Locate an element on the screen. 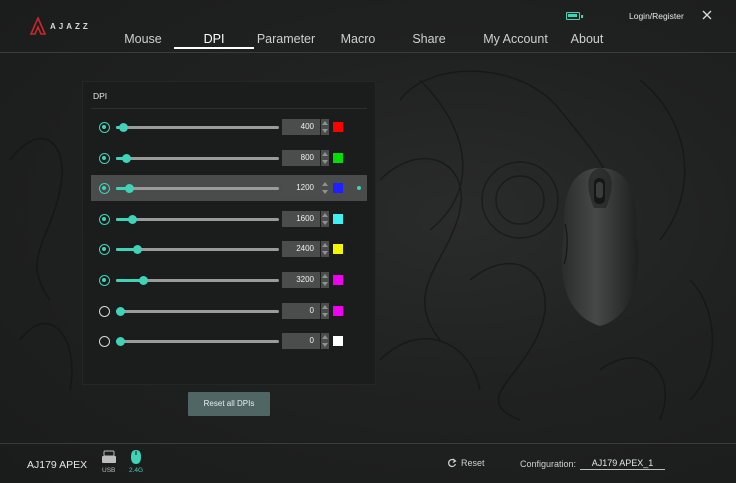  reset-button: Reset is located at coordinates (466, 463).